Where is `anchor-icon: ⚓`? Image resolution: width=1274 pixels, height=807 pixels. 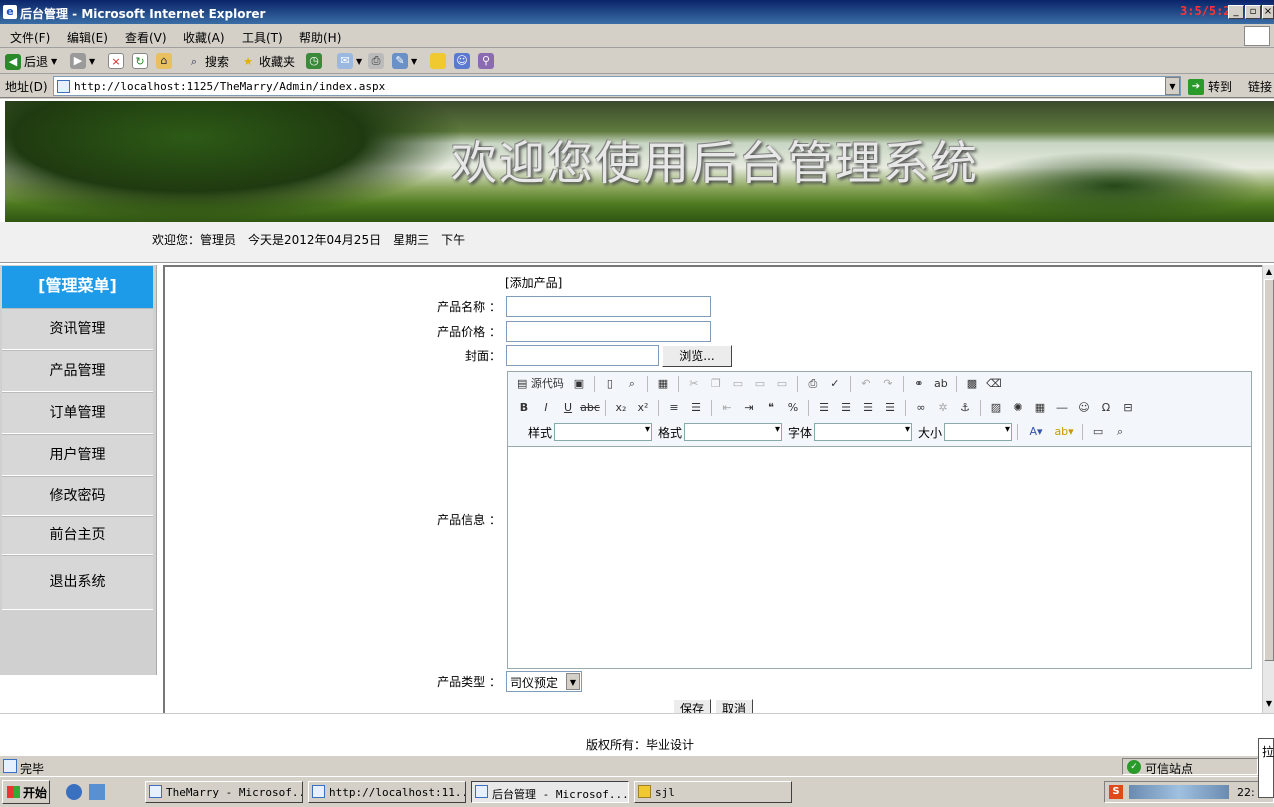 anchor-icon: ⚓ is located at coordinates (965, 408).